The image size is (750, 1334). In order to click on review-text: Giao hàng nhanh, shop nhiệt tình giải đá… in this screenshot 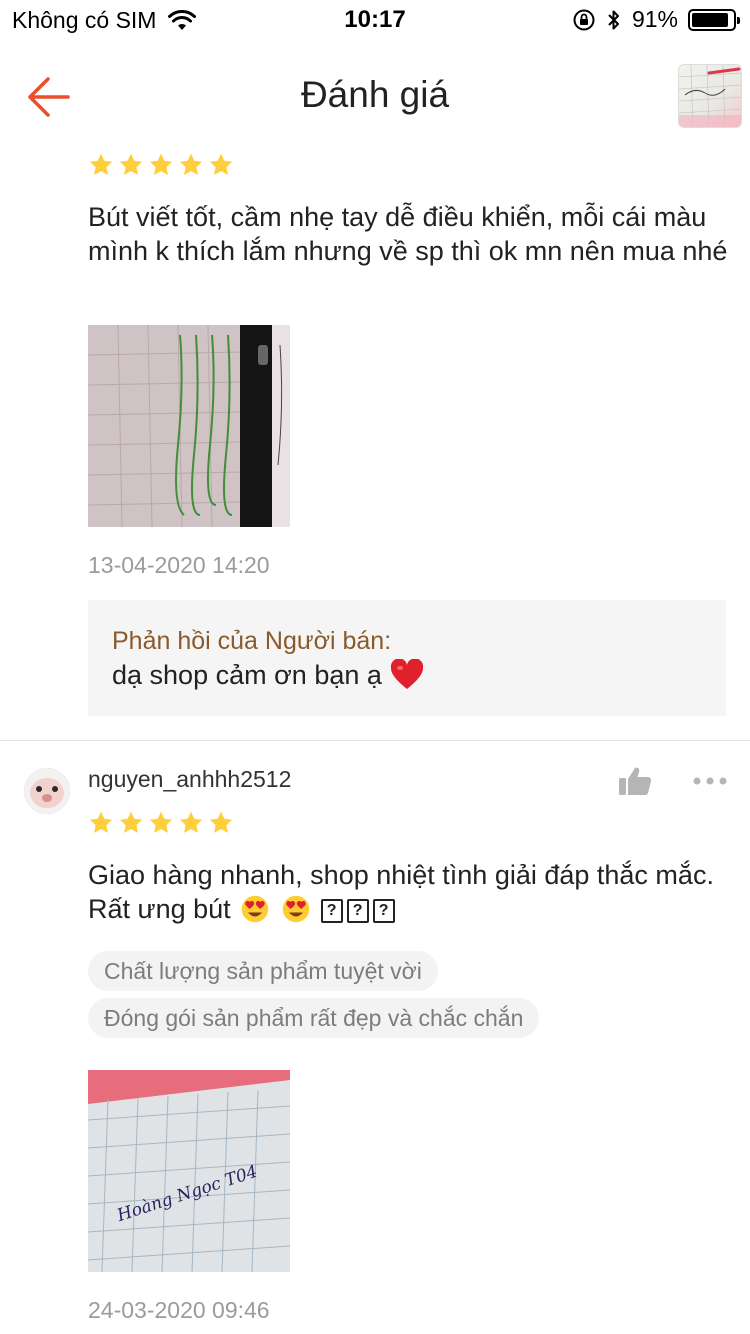, I will do `click(401, 892)`.